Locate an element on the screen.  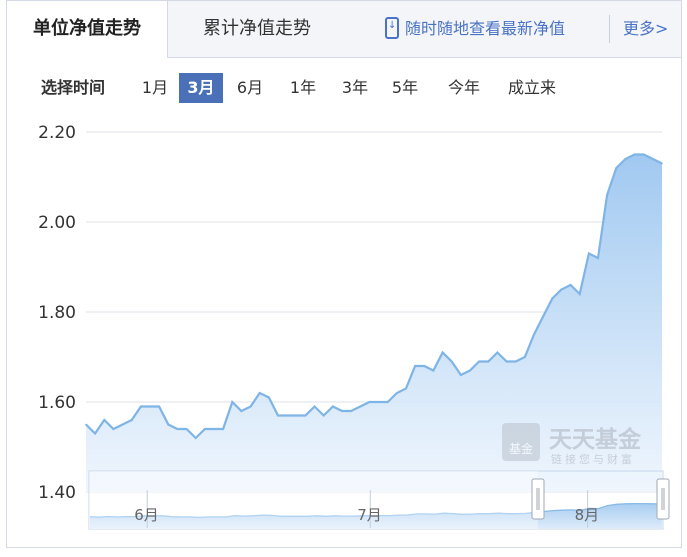
navigator-right-handle is located at coordinates (663, 499).